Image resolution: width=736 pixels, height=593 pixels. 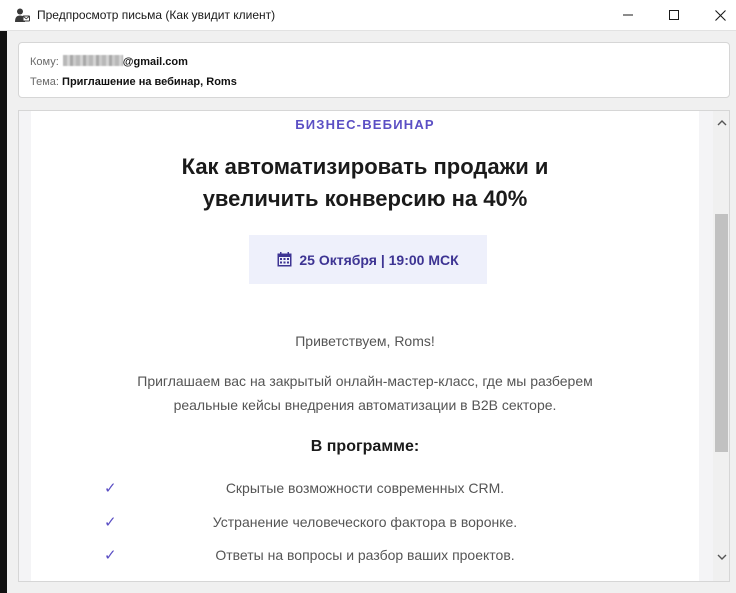 I want to click on event-date: 25 Октября | 19:00 МСК, so click(x=379, y=259).